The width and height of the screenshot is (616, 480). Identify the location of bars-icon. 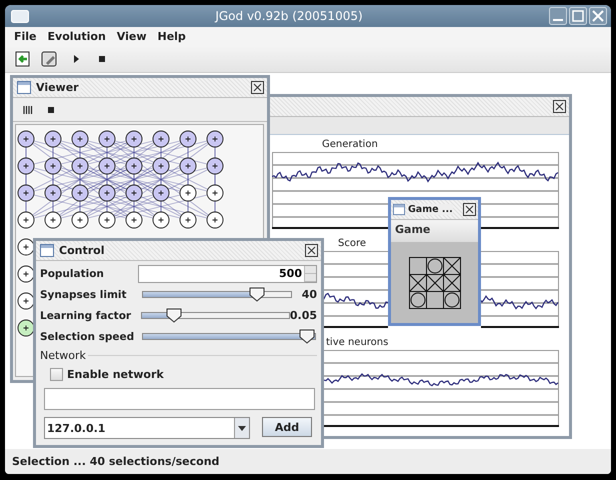
(28, 109).